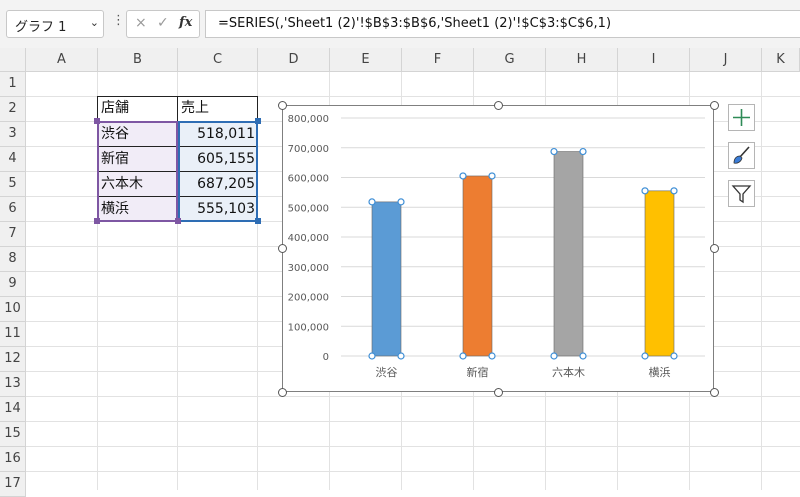  Describe the element at coordinates (308, 208) in the screenshot. I see `y-tick-label: 500,000` at that location.